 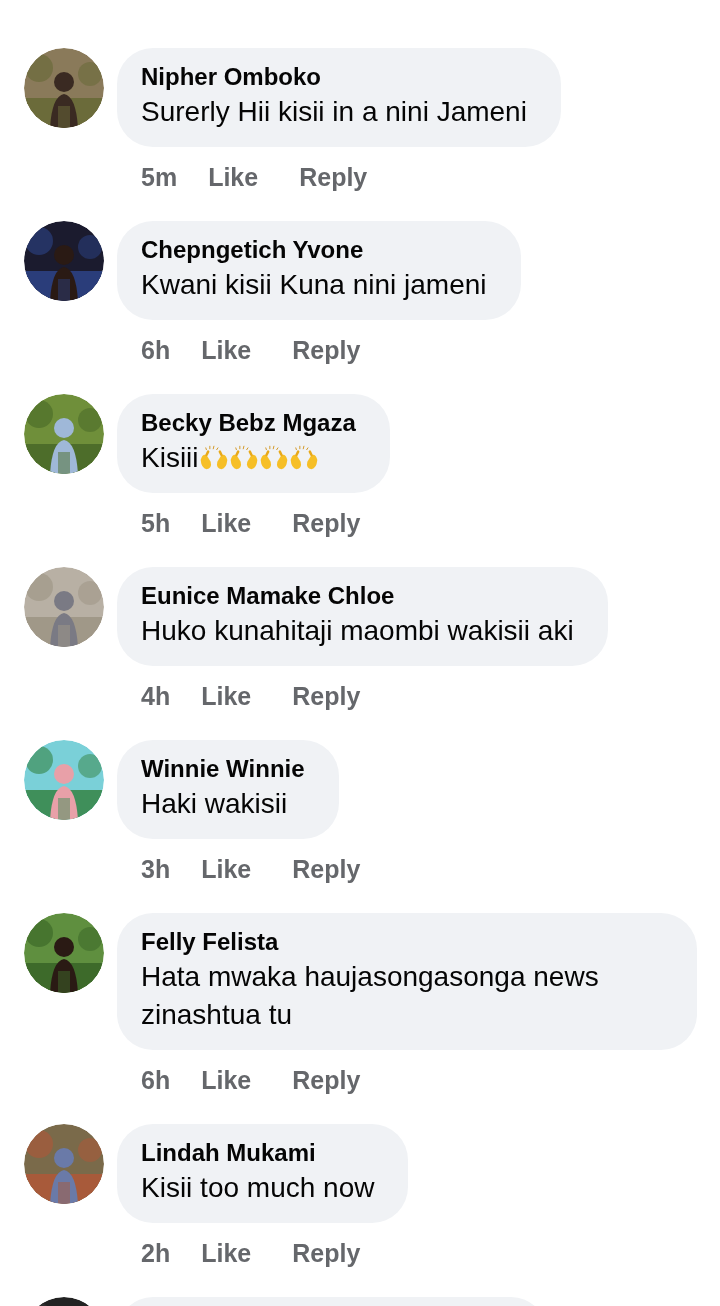 I want to click on author-name: Lindah Mukami, so click(x=258, y=1153).